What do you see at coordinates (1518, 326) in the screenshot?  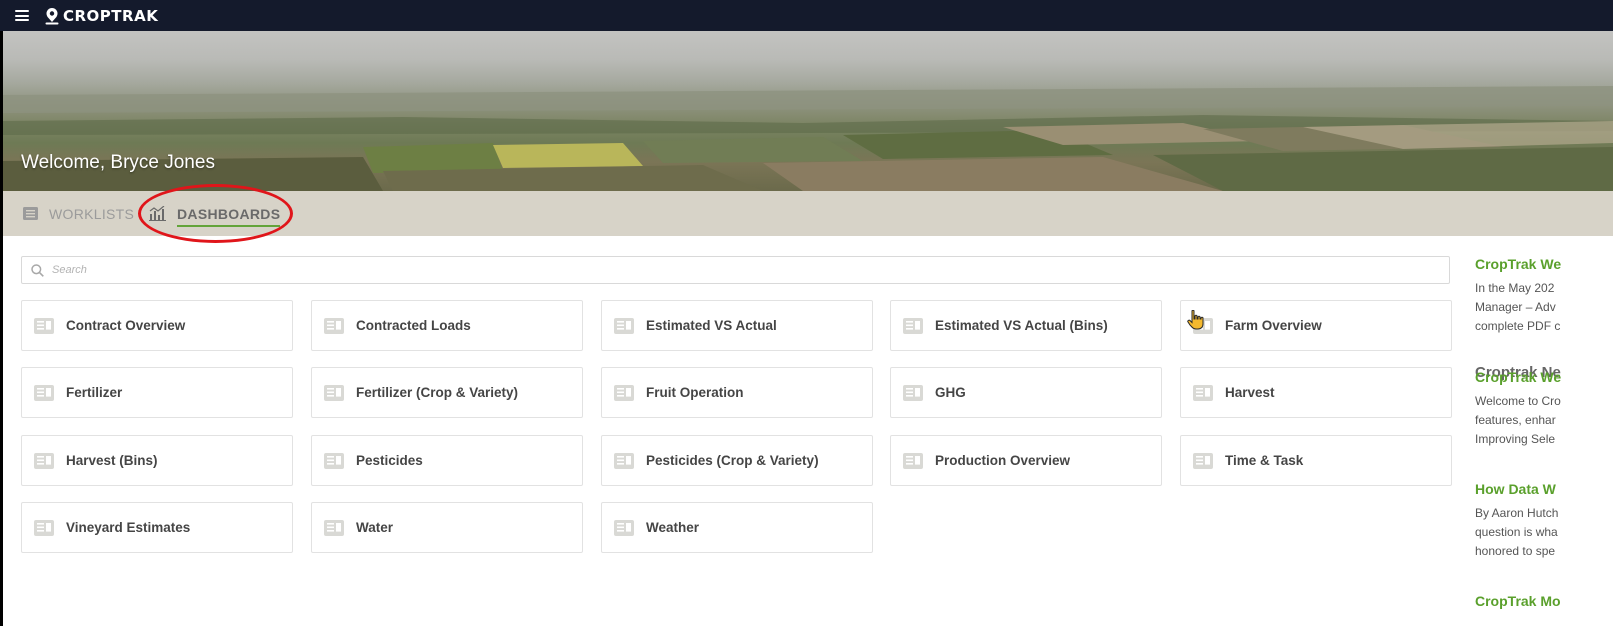 I see `news-item-text: complete PDF c` at bounding box center [1518, 326].